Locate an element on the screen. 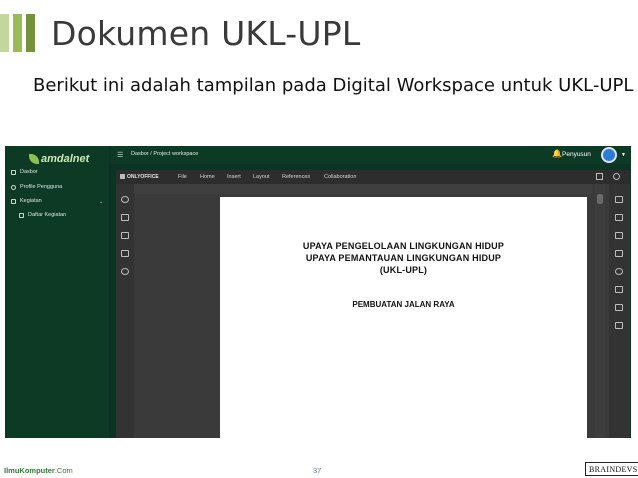  vertical-scrollbar is located at coordinates (600, 311).